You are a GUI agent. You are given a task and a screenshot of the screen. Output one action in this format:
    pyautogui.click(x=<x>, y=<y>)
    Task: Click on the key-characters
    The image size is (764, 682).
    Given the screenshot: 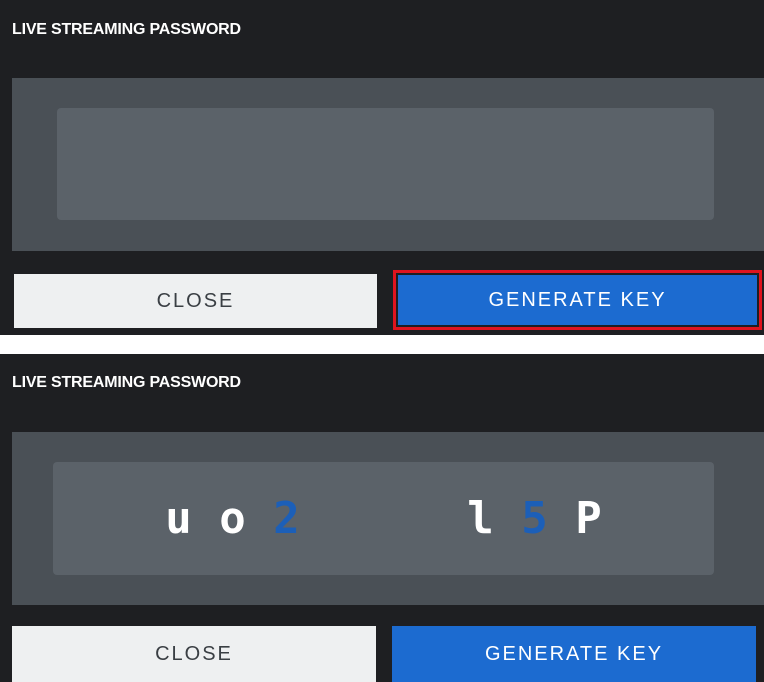 What is the action you would take?
    pyautogui.click(x=385, y=164)
    